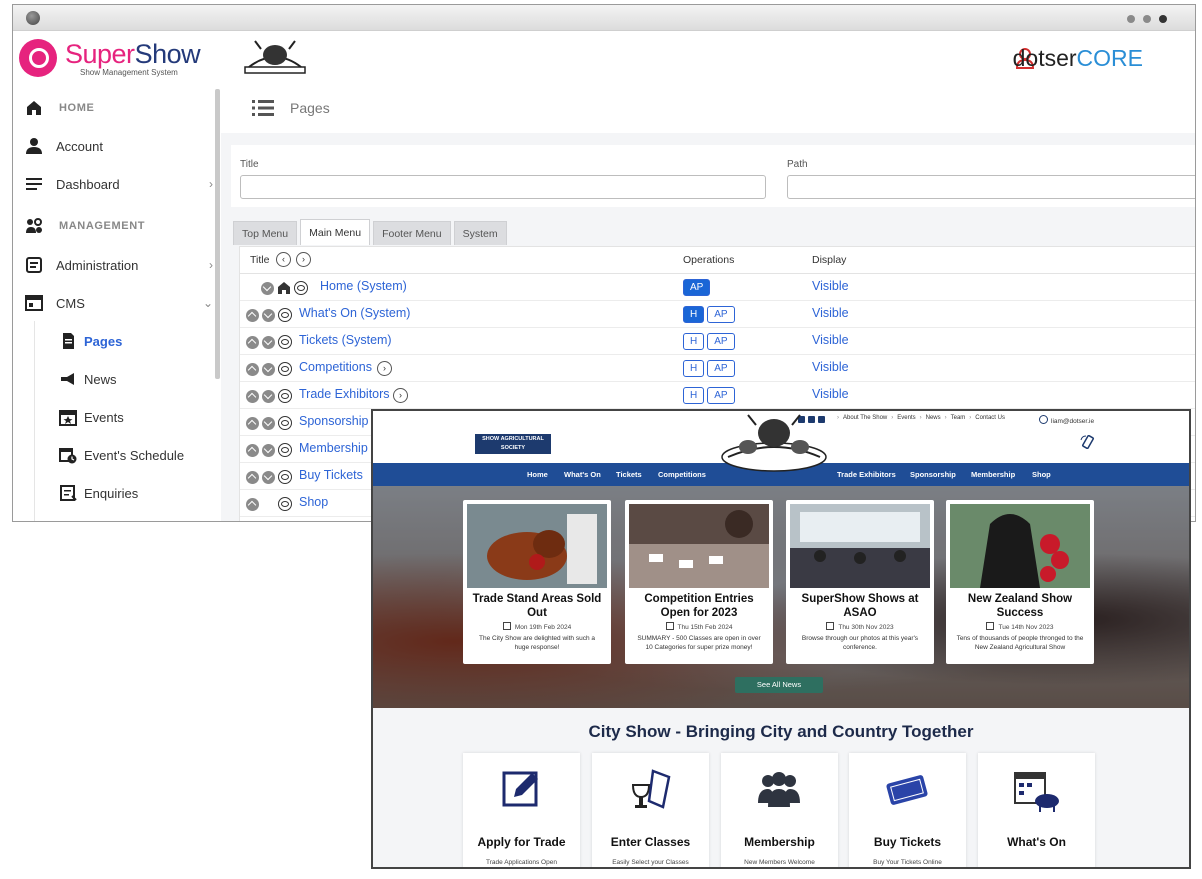 The width and height of the screenshot is (1202, 879). I want to click on tab-footer-menu: Footer Menu, so click(412, 233).